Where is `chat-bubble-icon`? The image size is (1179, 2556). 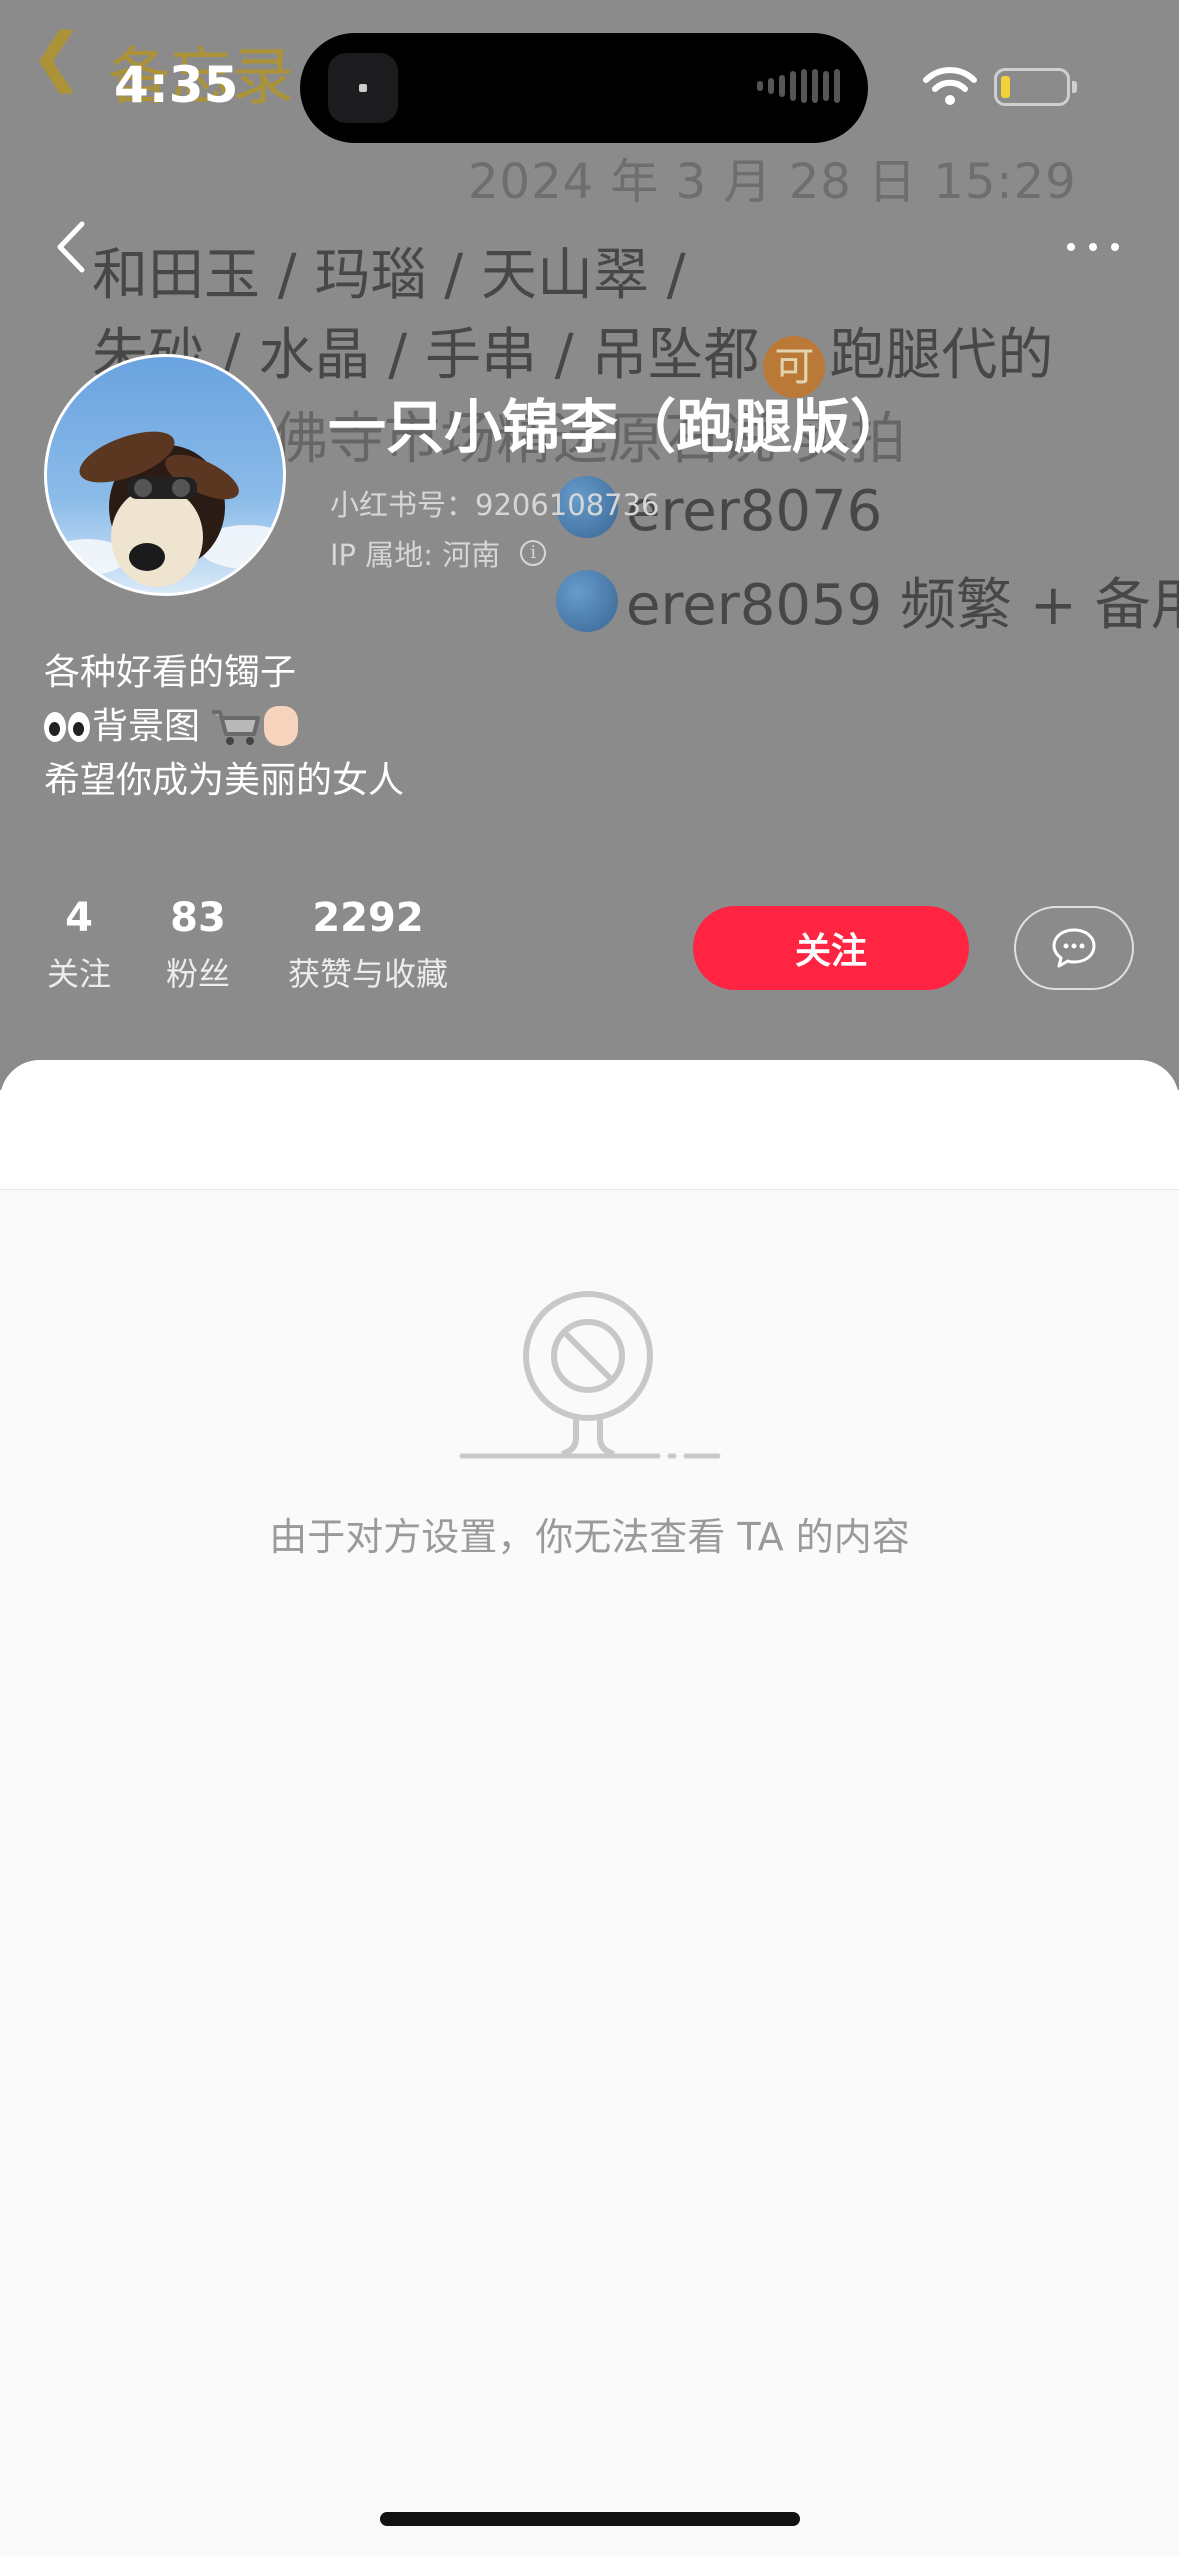
chat-bubble-icon is located at coordinates (1074, 948).